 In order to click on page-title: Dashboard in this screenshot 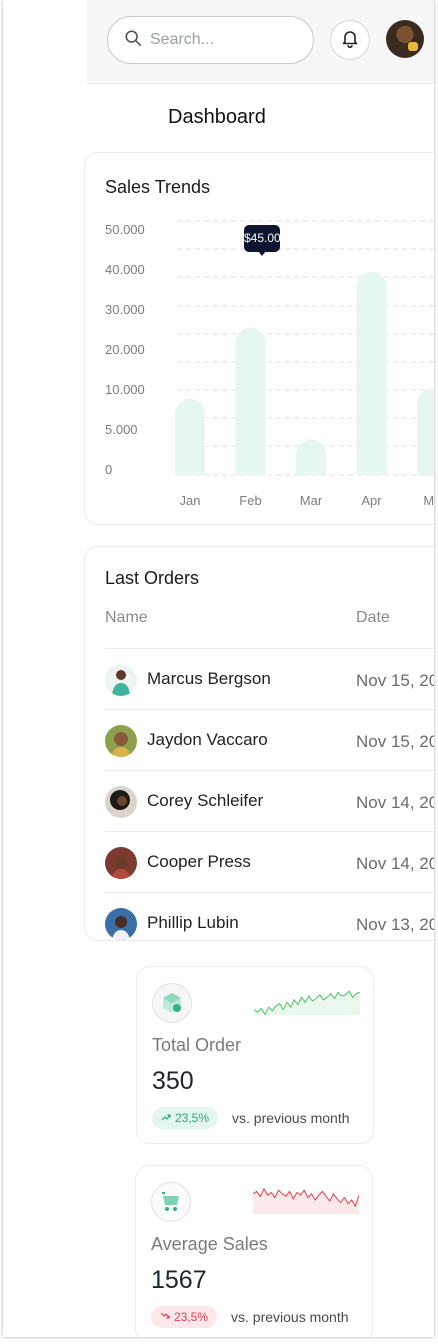, I will do `click(217, 117)`.